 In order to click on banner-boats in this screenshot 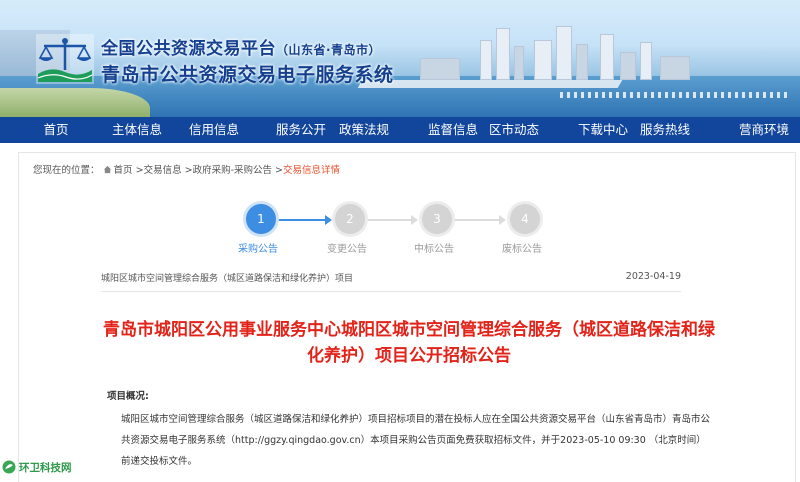, I will do `click(675, 95)`.